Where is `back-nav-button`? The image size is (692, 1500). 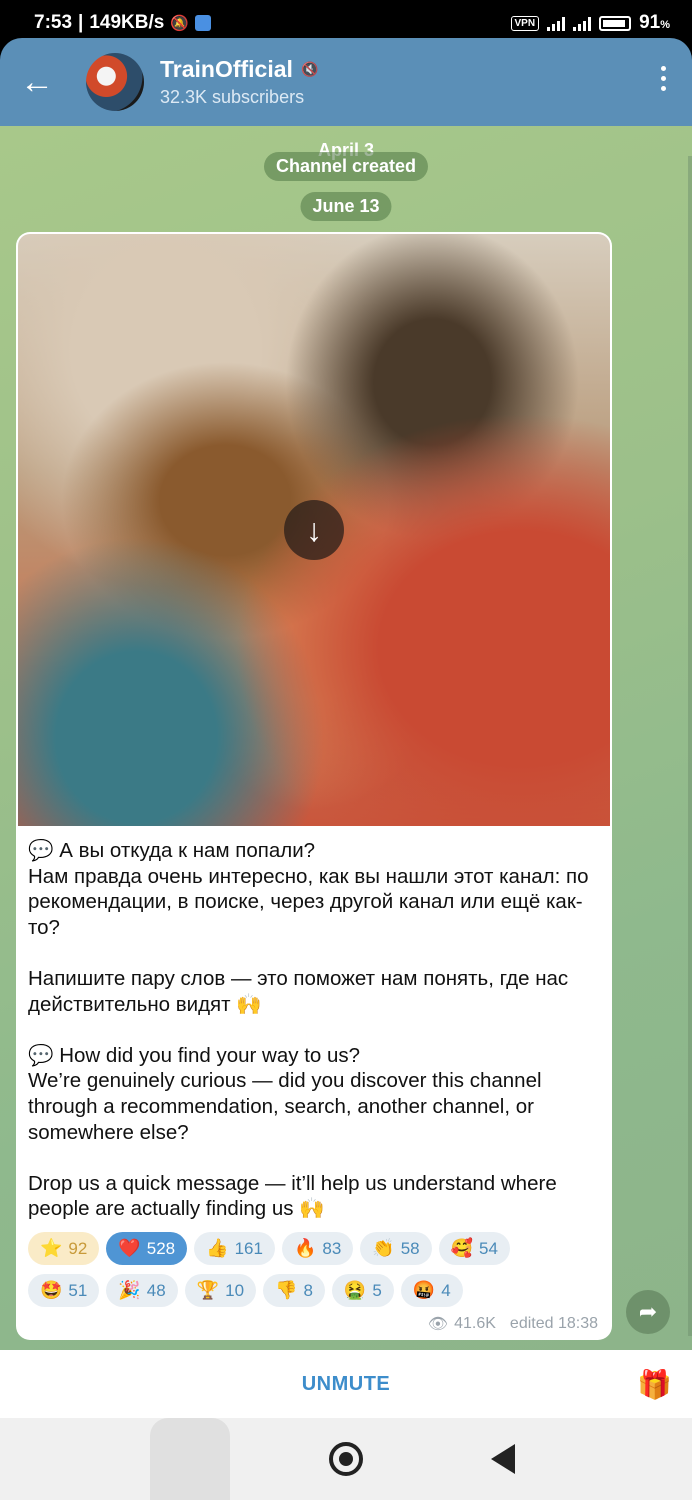
back-nav-button is located at coordinates (503, 1459).